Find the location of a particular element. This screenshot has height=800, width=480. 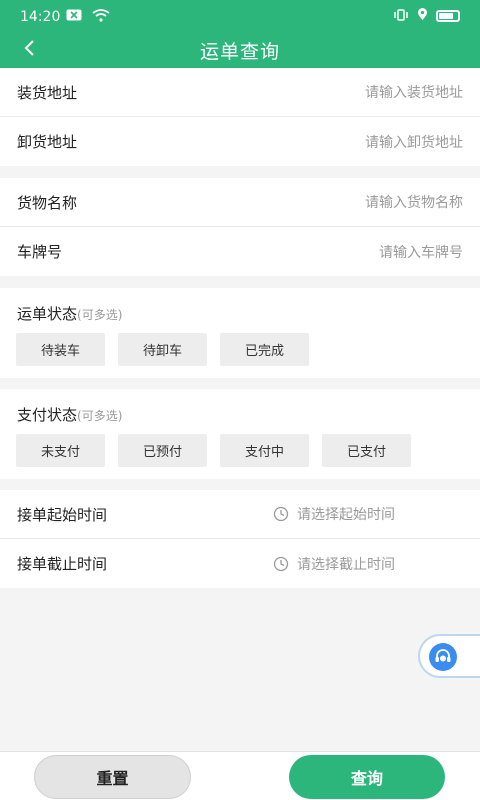

app-header: 运单查询 is located at coordinates (240, 51).